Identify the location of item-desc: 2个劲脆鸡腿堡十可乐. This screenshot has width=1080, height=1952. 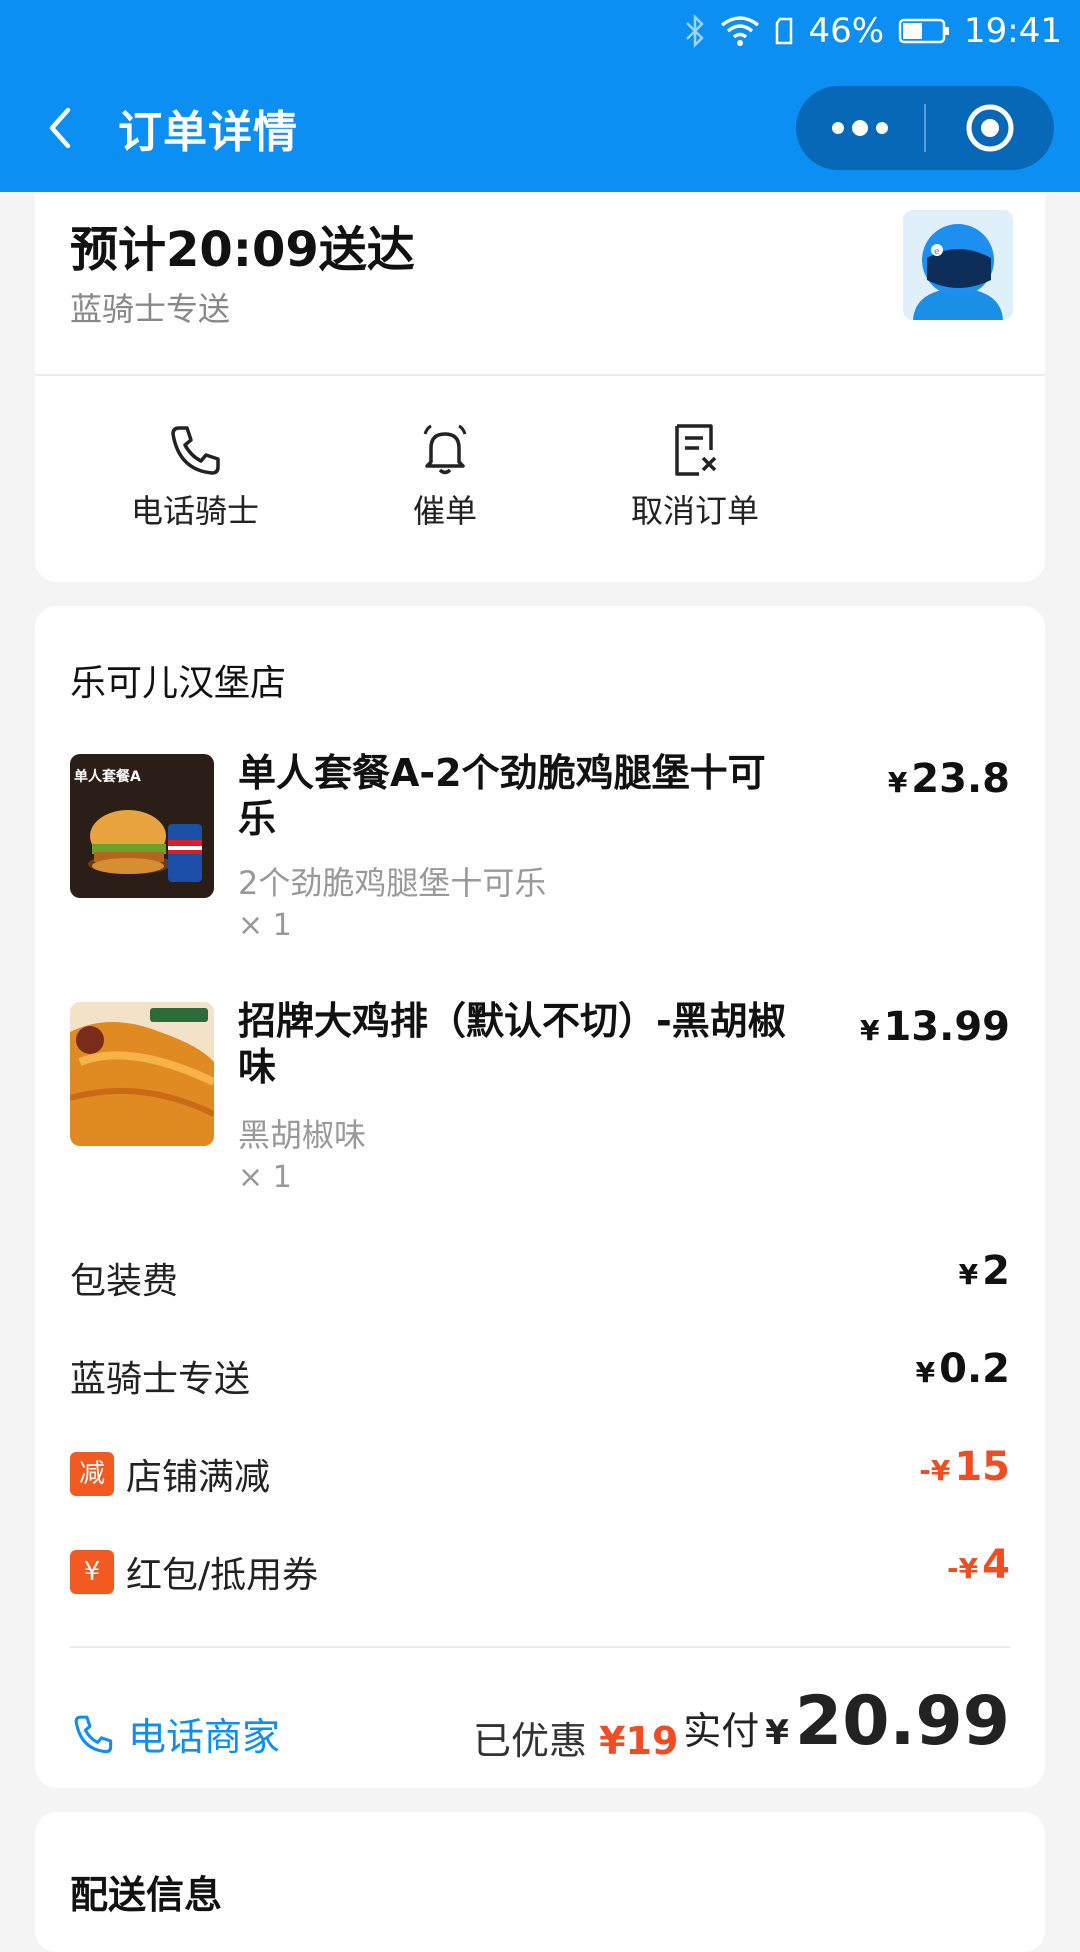
(392, 883).